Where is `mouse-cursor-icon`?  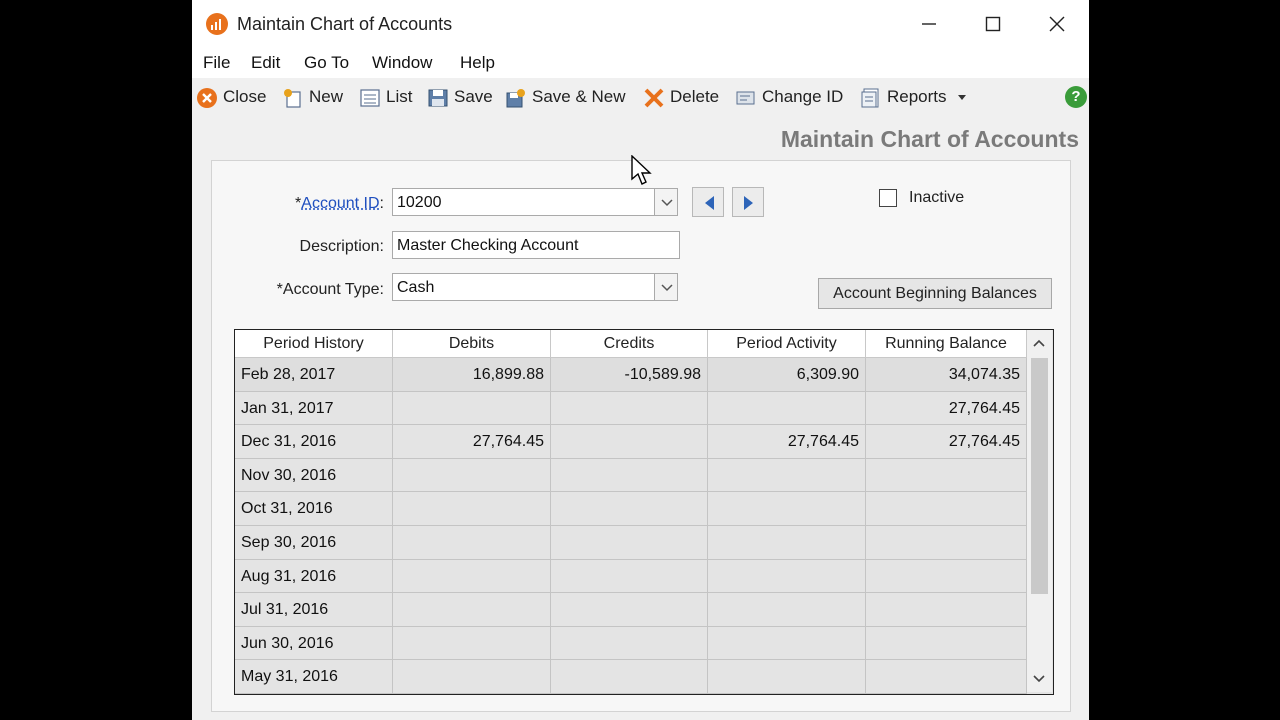 mouse-cursor-icon is located at coordinates (641, 170).